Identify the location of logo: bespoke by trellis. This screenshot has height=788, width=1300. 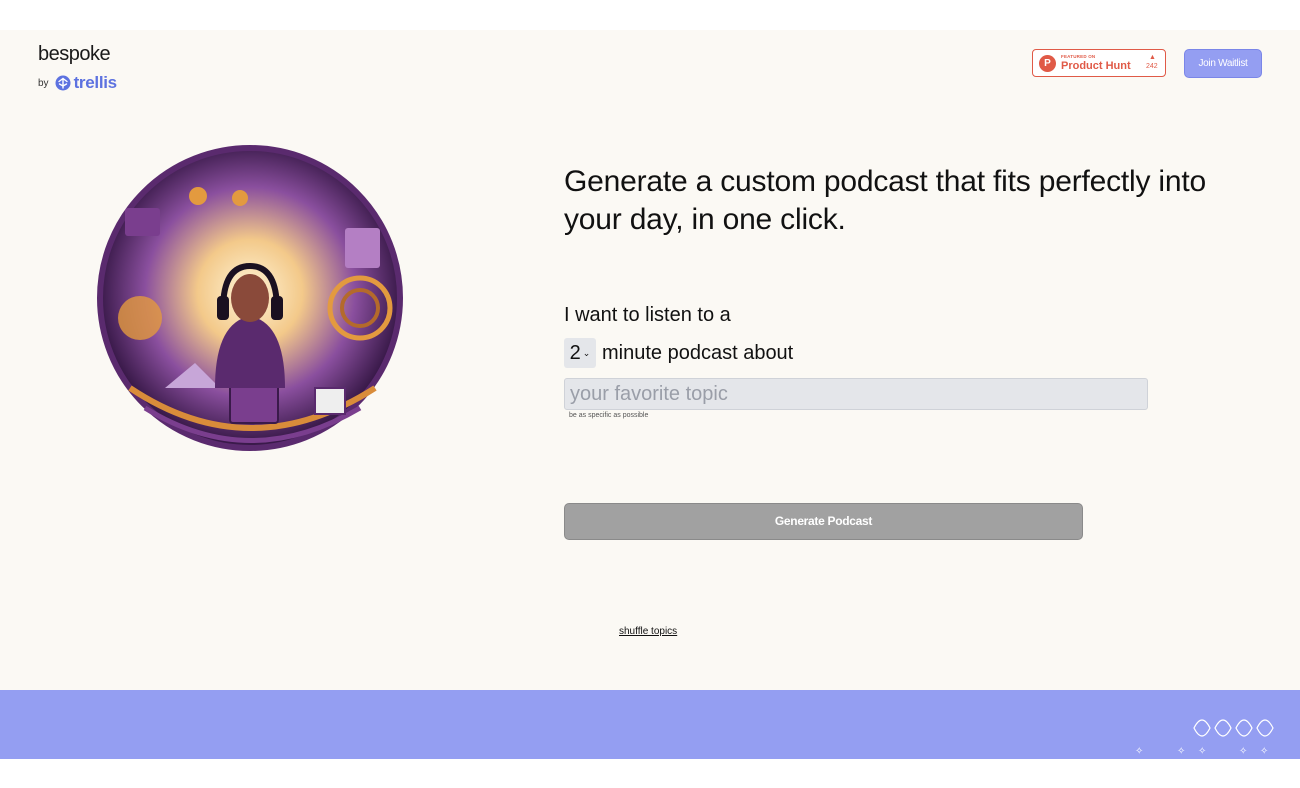
(77, 67).